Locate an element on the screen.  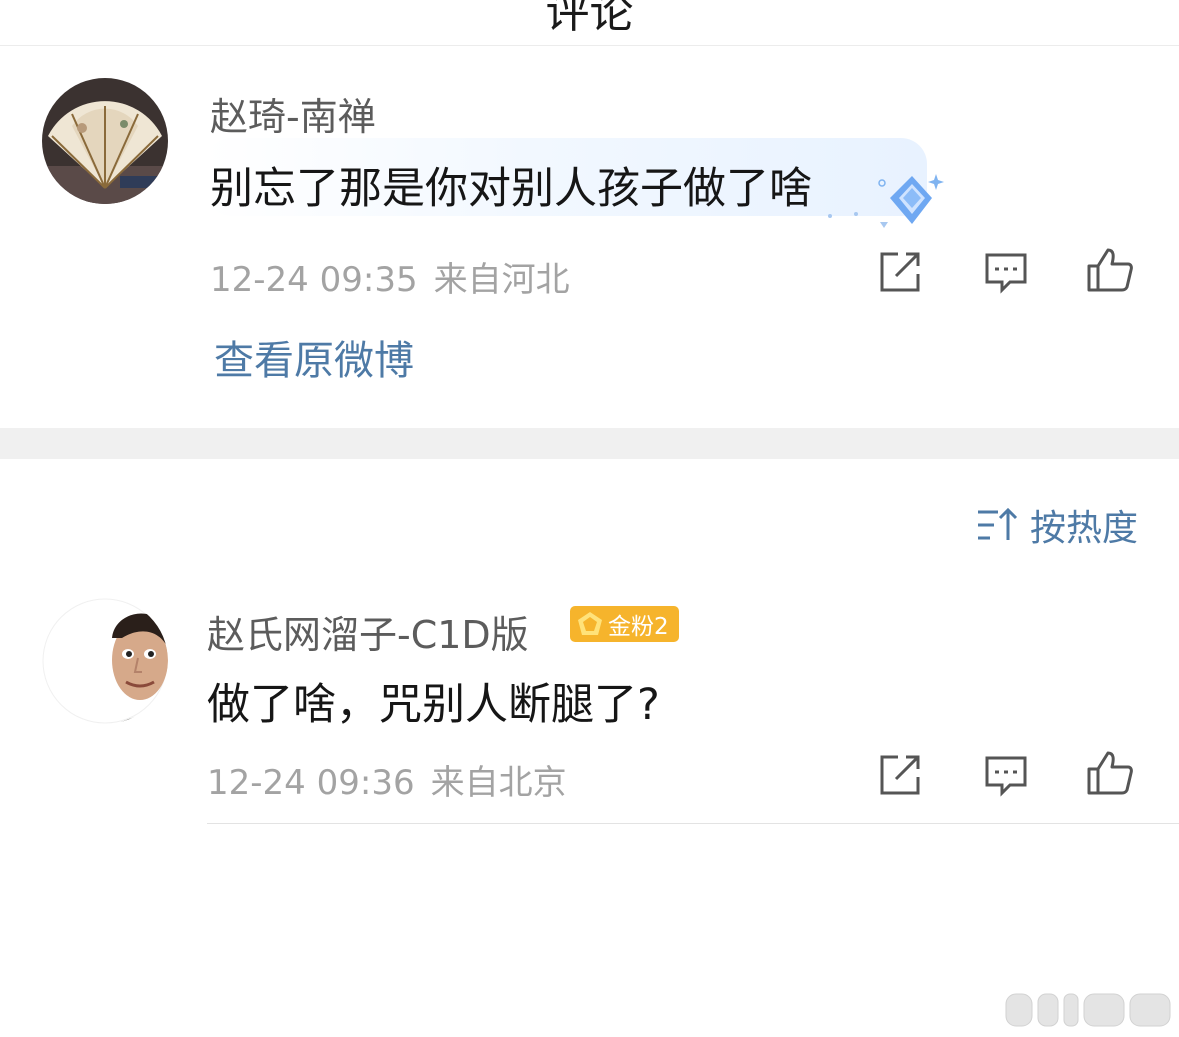
comment-author-name: 赵氏网溜子-C1D版 is located at coordinates (368, 631).